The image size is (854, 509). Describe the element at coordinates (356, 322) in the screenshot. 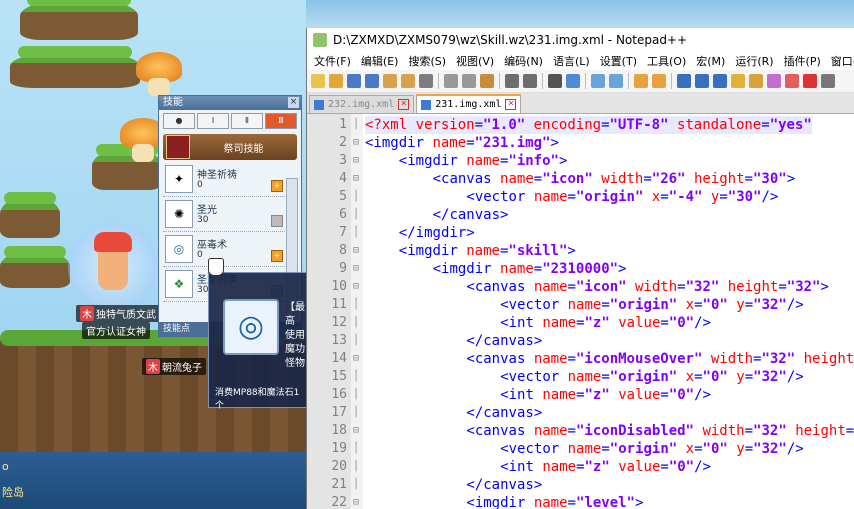

I see `fold-line: │` at that location.